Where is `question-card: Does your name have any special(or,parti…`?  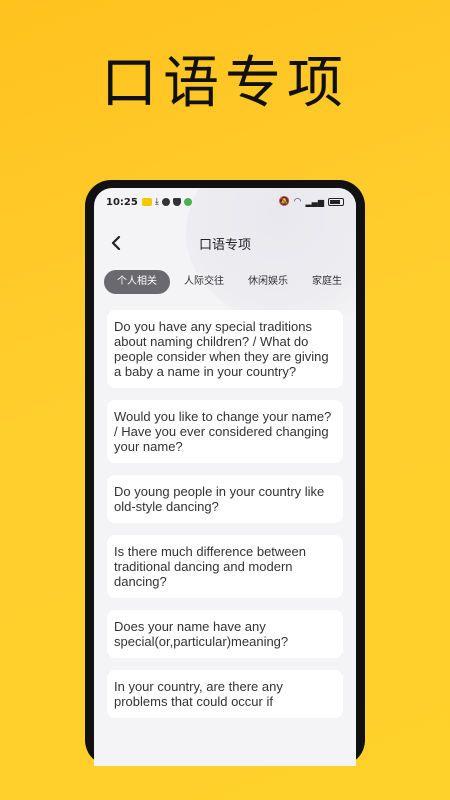 question-card: Does your name have any special(or,parti… is located at coordinates (225, 634).